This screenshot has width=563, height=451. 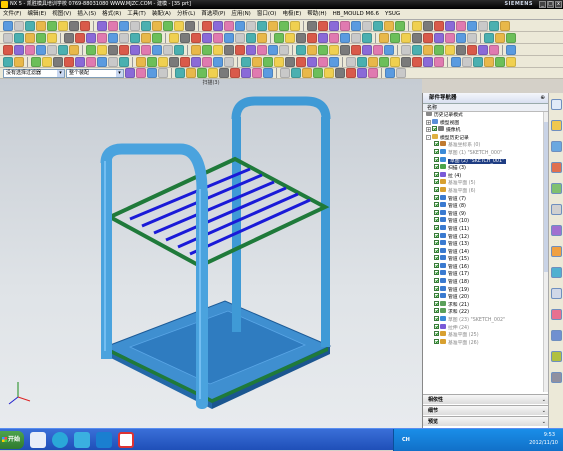 I want to click on expand-toggle-icon: +, so click(x=428, y=122).